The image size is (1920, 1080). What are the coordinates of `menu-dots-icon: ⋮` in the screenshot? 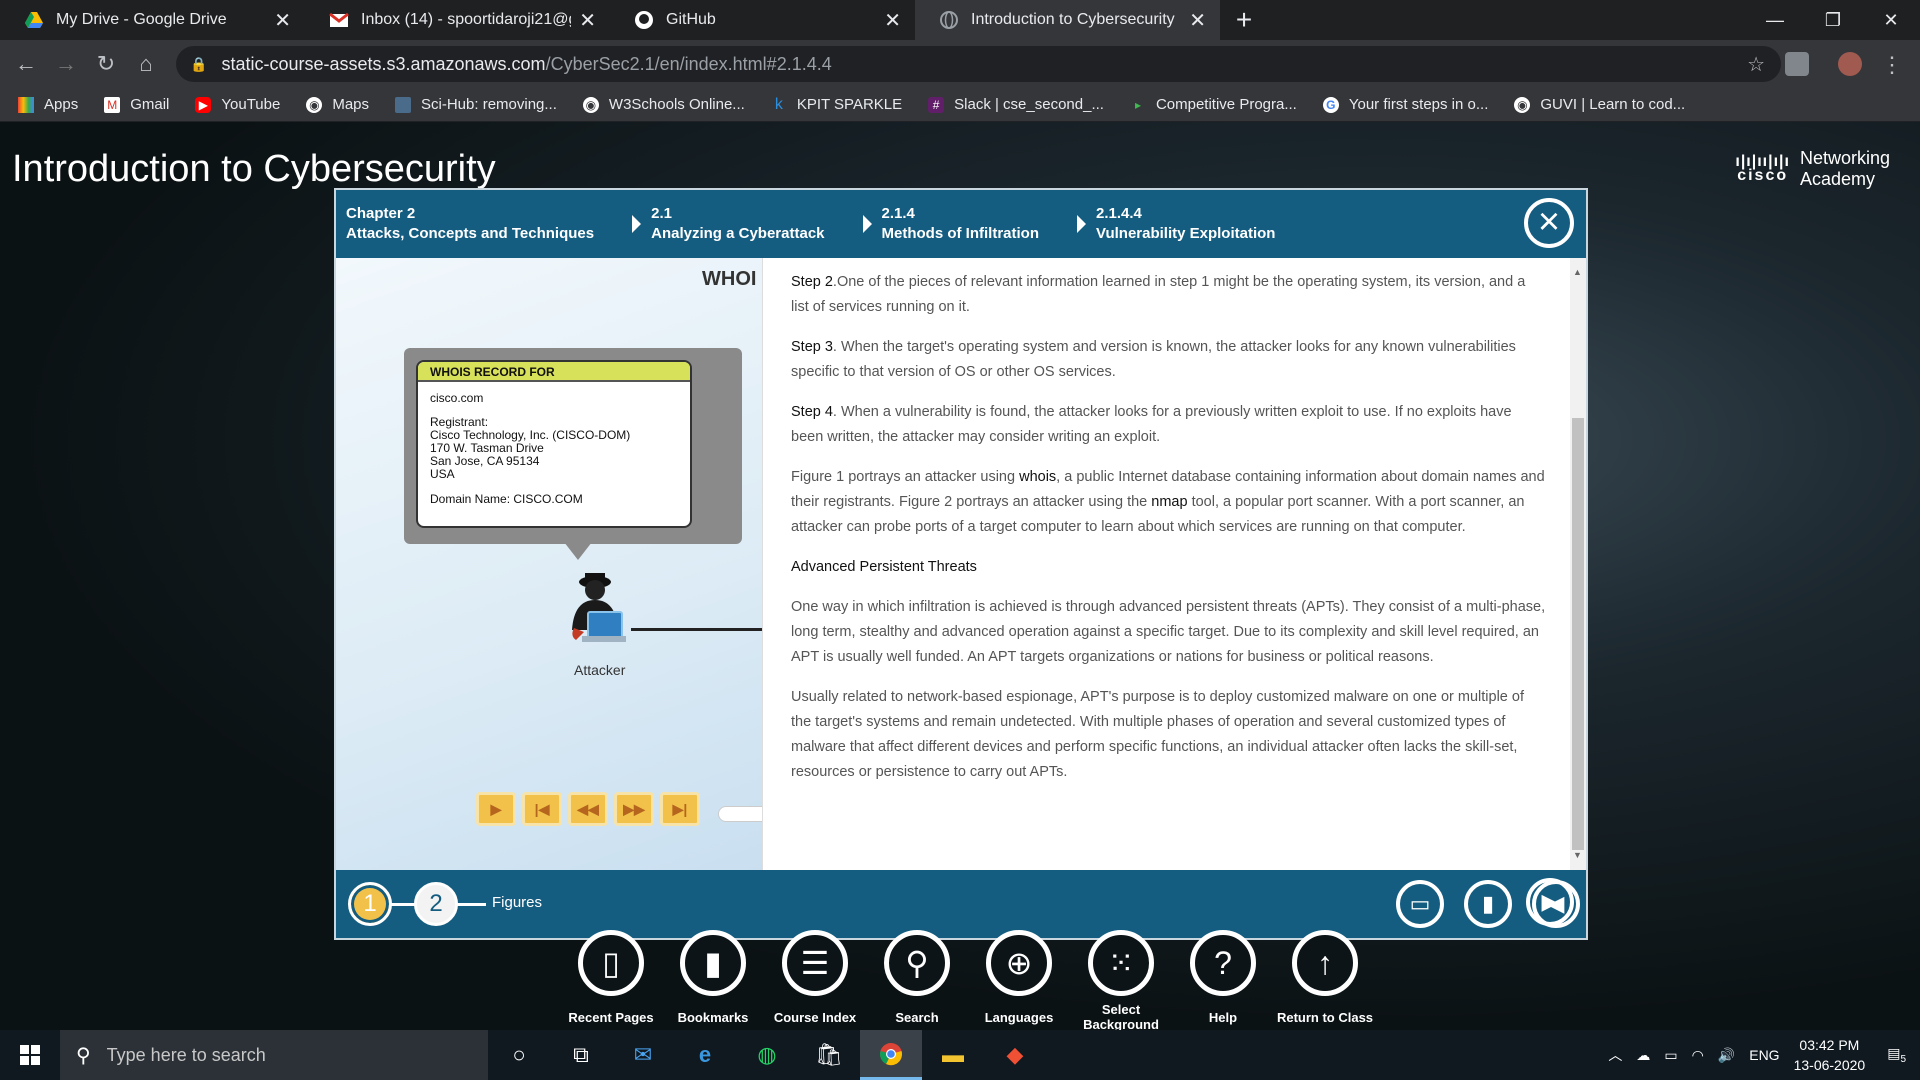 It's located at (1892, 65).